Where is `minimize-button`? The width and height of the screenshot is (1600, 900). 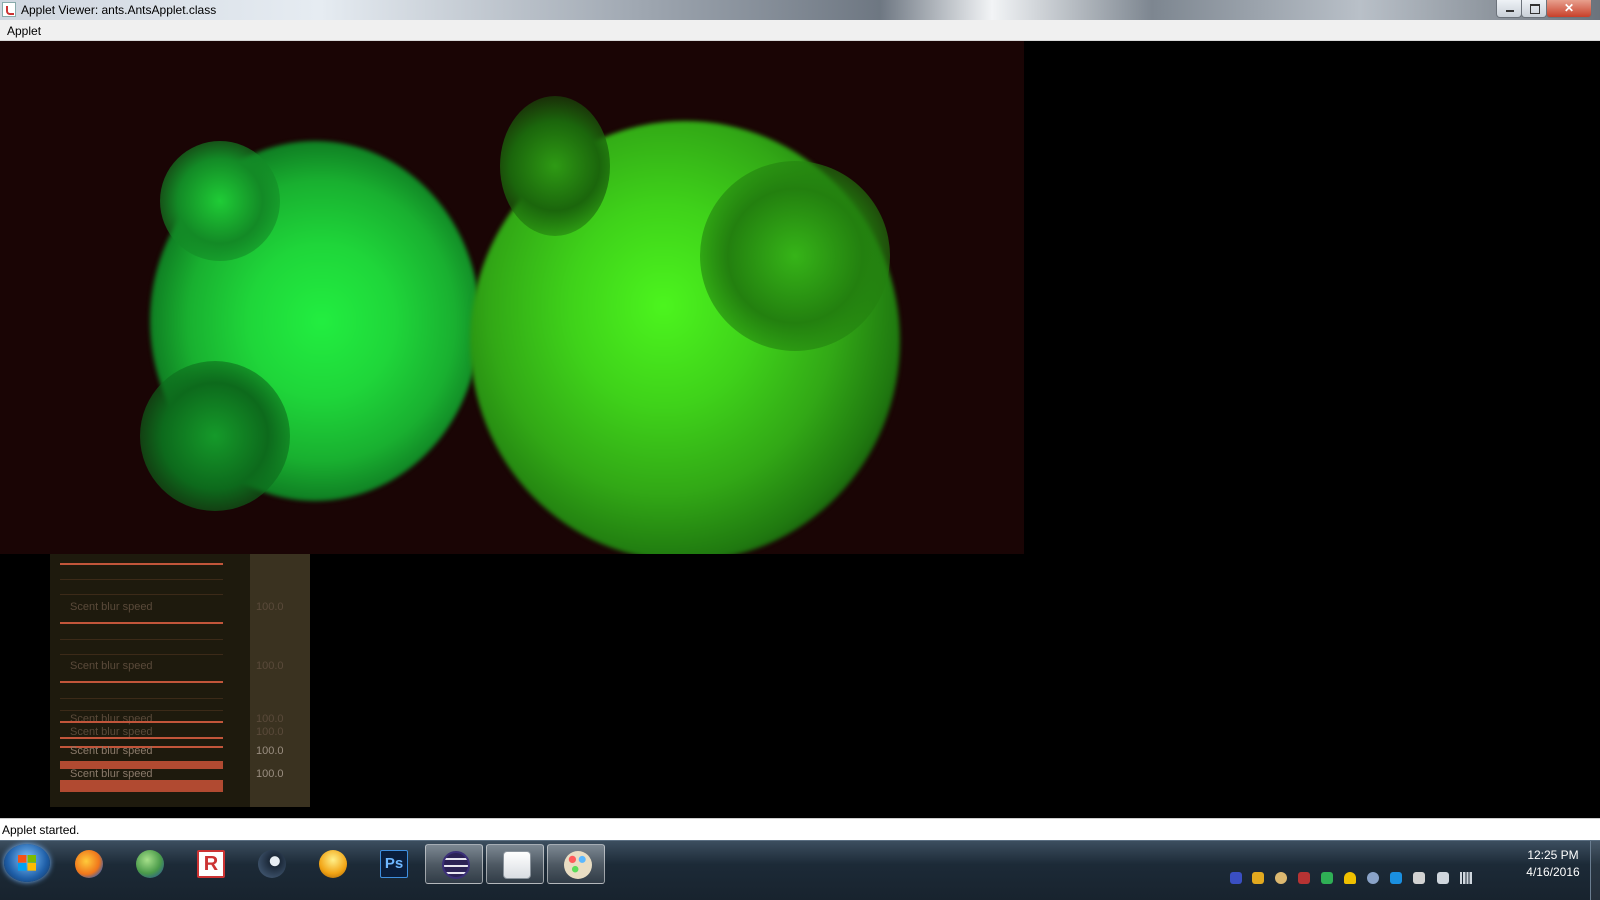 minimize-button is located at coordinates (1509, 9).